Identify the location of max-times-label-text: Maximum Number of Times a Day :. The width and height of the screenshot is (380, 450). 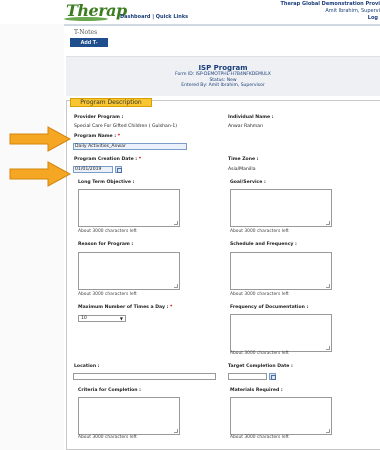
(123, 307).